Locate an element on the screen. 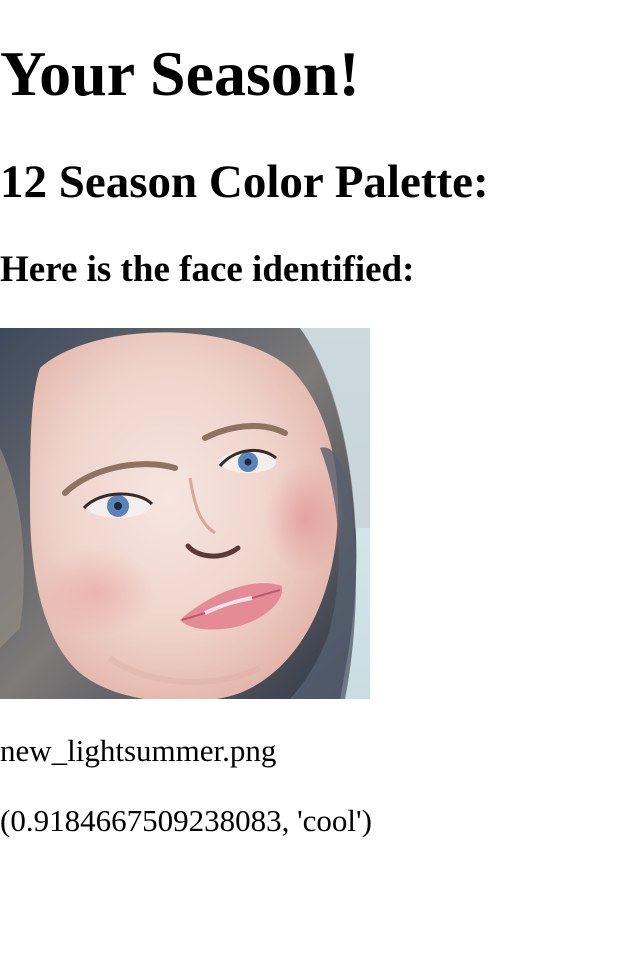 The height and width of the screenshot is (958, 640). result-score: (0.9184667509238083, 'cool') is located at coordinates (186, 820).